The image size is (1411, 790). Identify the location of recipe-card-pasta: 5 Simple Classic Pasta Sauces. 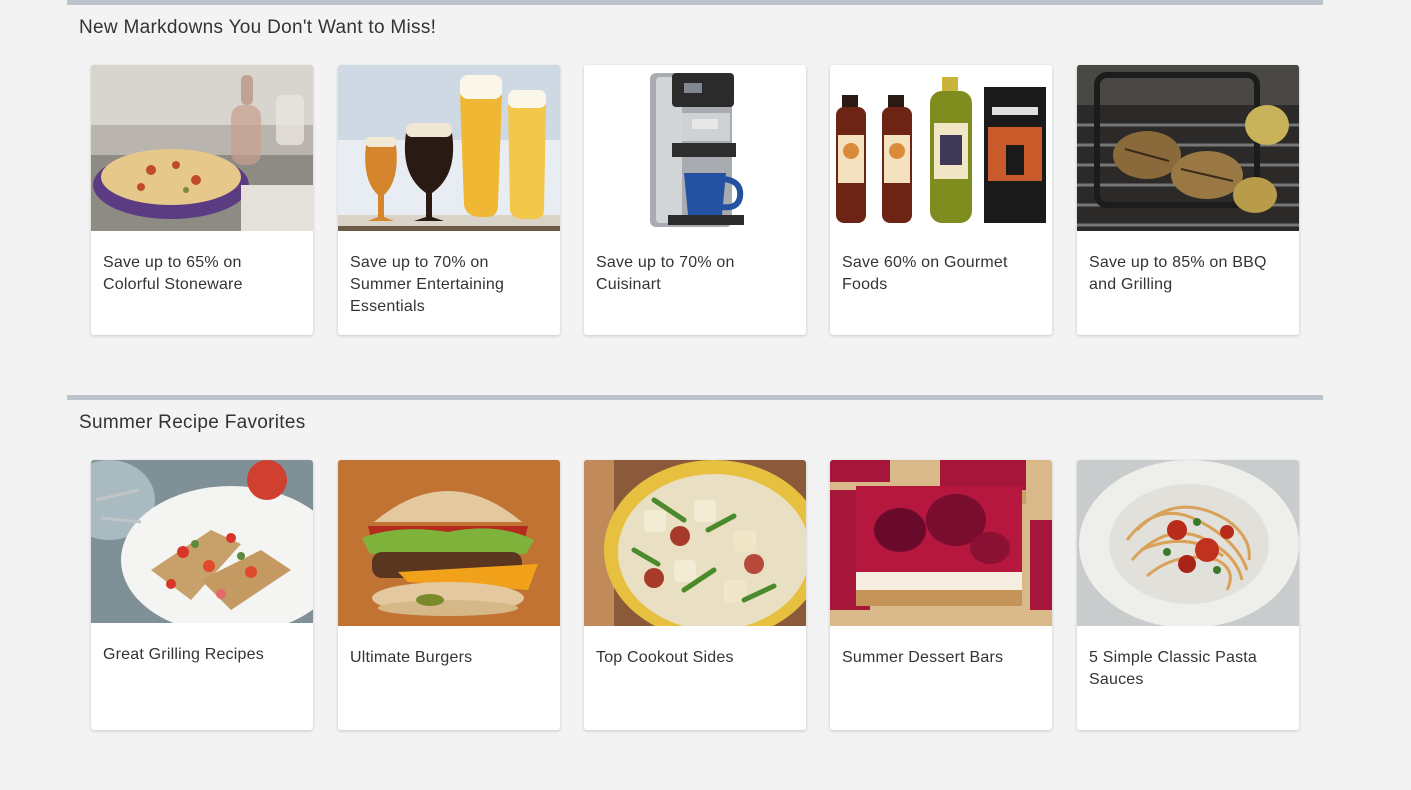
(1188, 595).